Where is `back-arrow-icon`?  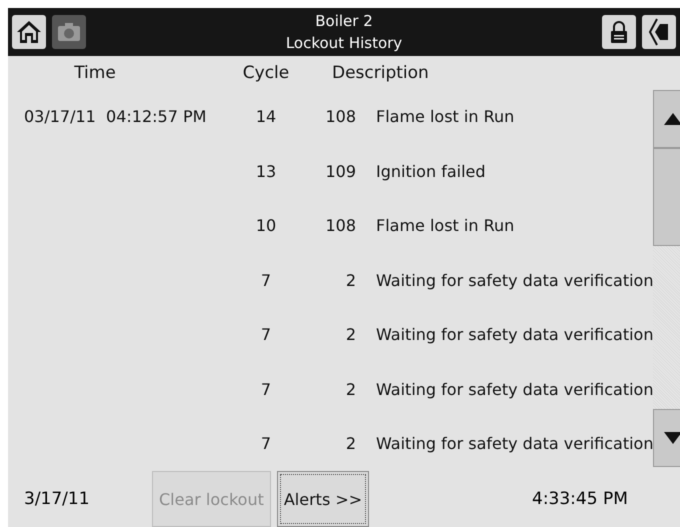
back-arrow-icon is located at coordinates (659, 32).